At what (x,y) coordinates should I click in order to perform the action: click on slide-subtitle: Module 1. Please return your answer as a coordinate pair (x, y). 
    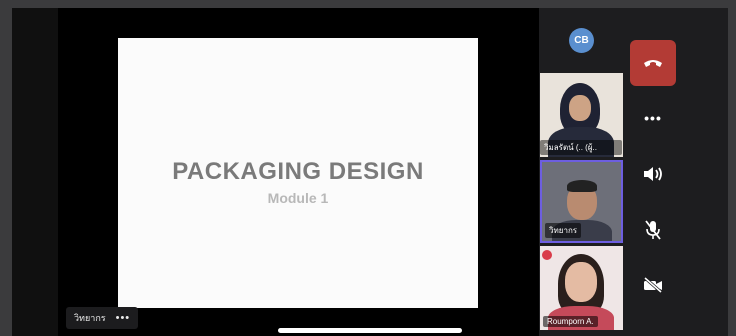
    Looking at the image, I should click on (298, 198).